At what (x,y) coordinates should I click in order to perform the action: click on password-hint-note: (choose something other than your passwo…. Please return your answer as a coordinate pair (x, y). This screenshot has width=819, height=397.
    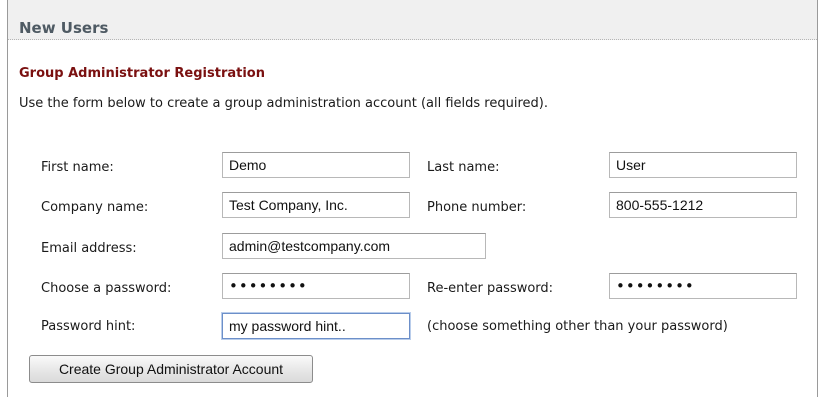
    Looking at the image, I should click on (577, 326).